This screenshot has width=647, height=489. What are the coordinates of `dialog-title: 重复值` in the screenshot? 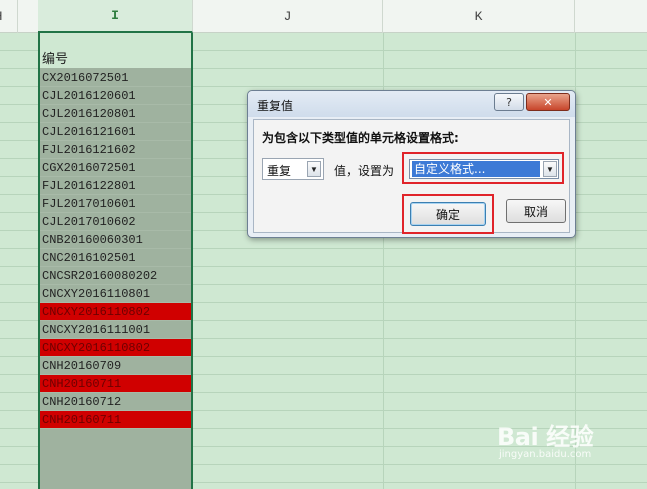 It's located at (275, 106).